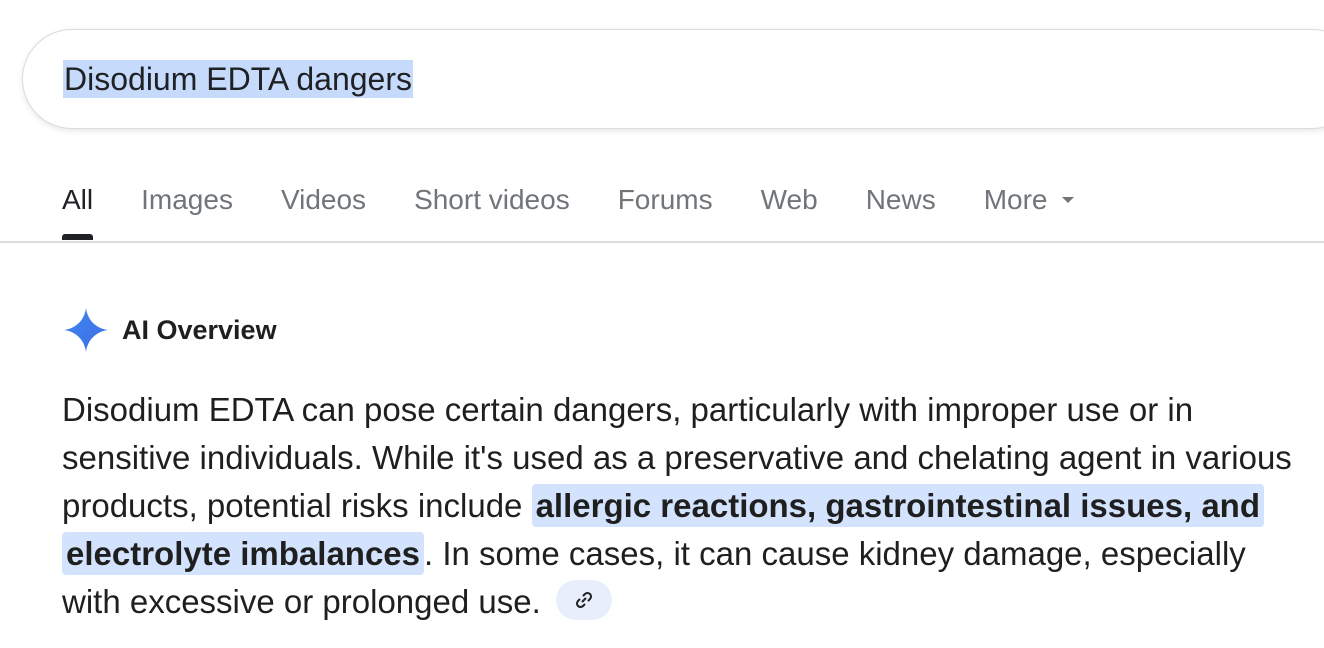 This screenshot has width=1324, height=648. Describe the element at coordinates (78, 199) in the screenshot. I see `tab-label: All` at that location.